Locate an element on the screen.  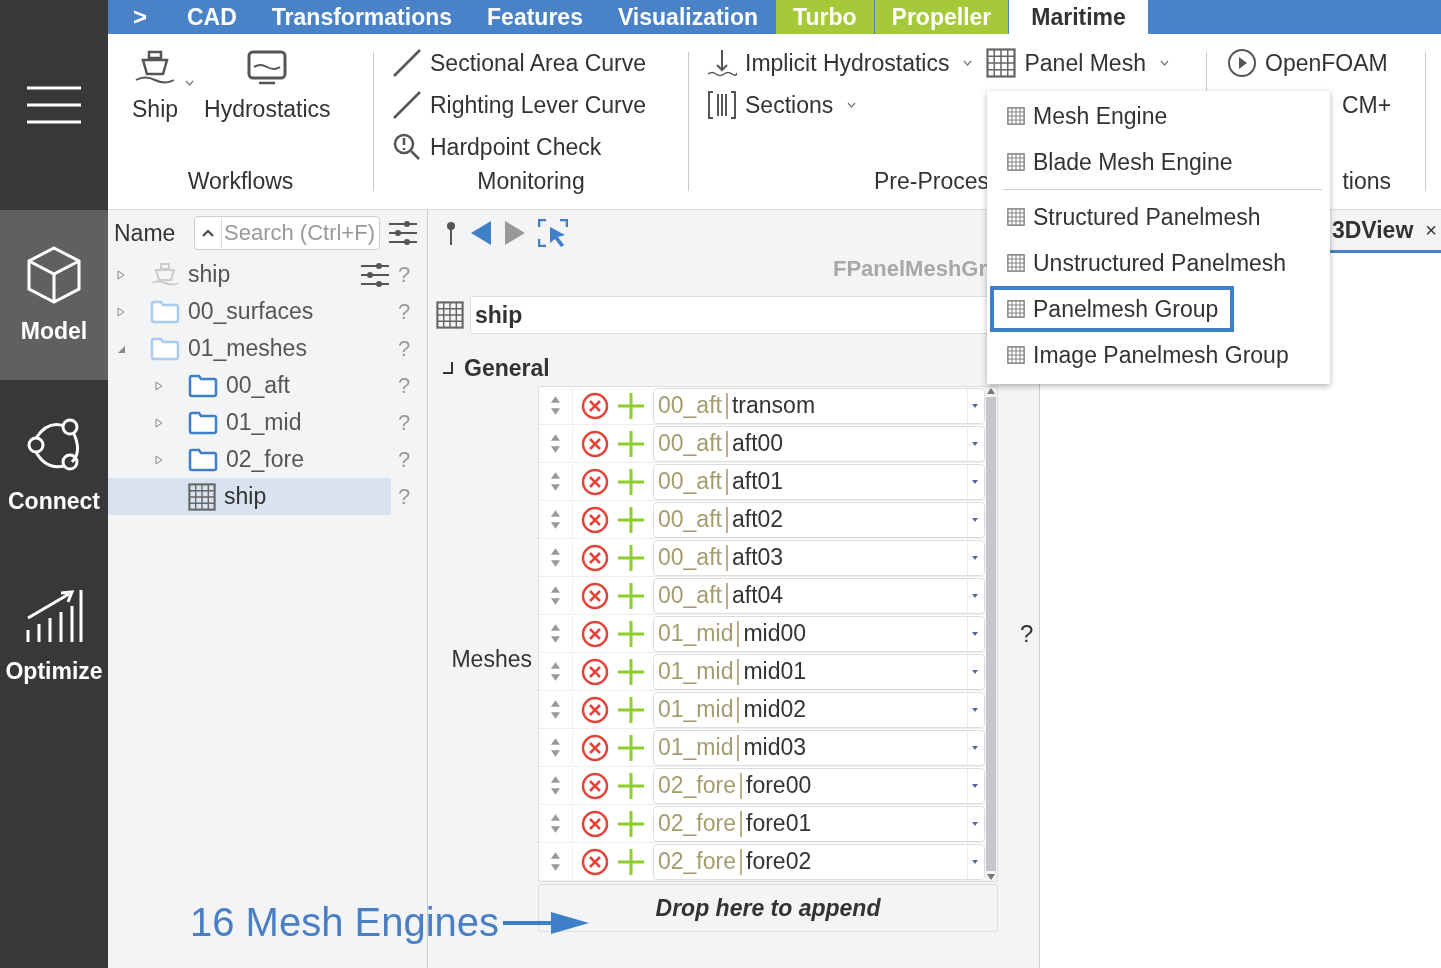
ribbon-group-label: tions is located at coordinates (1366, 181).